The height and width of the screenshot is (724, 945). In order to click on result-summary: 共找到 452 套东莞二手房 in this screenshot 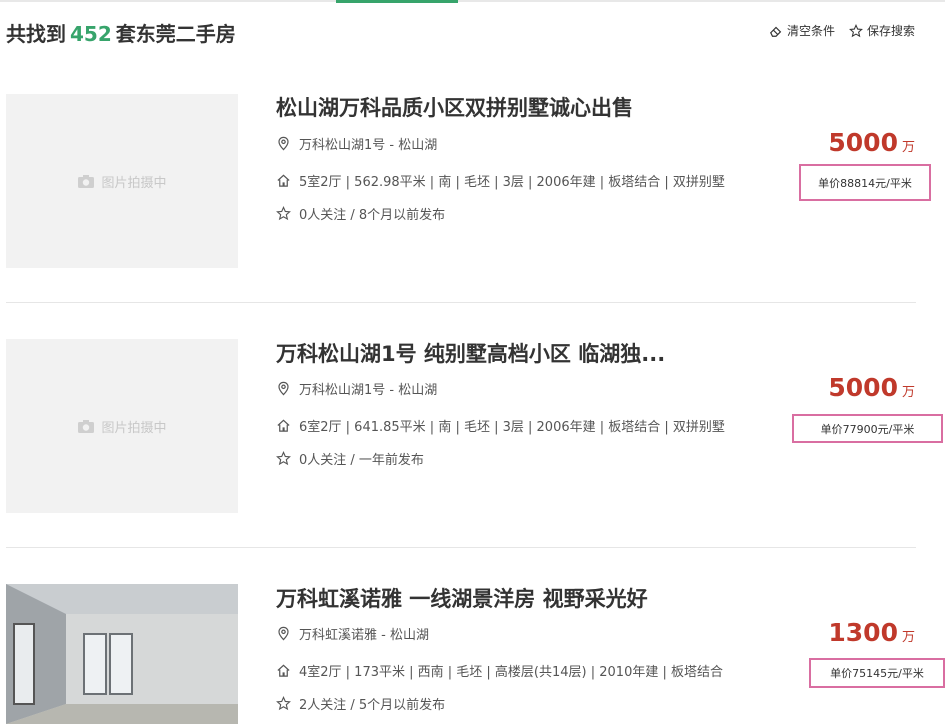, I will do `click(121, 32)`.